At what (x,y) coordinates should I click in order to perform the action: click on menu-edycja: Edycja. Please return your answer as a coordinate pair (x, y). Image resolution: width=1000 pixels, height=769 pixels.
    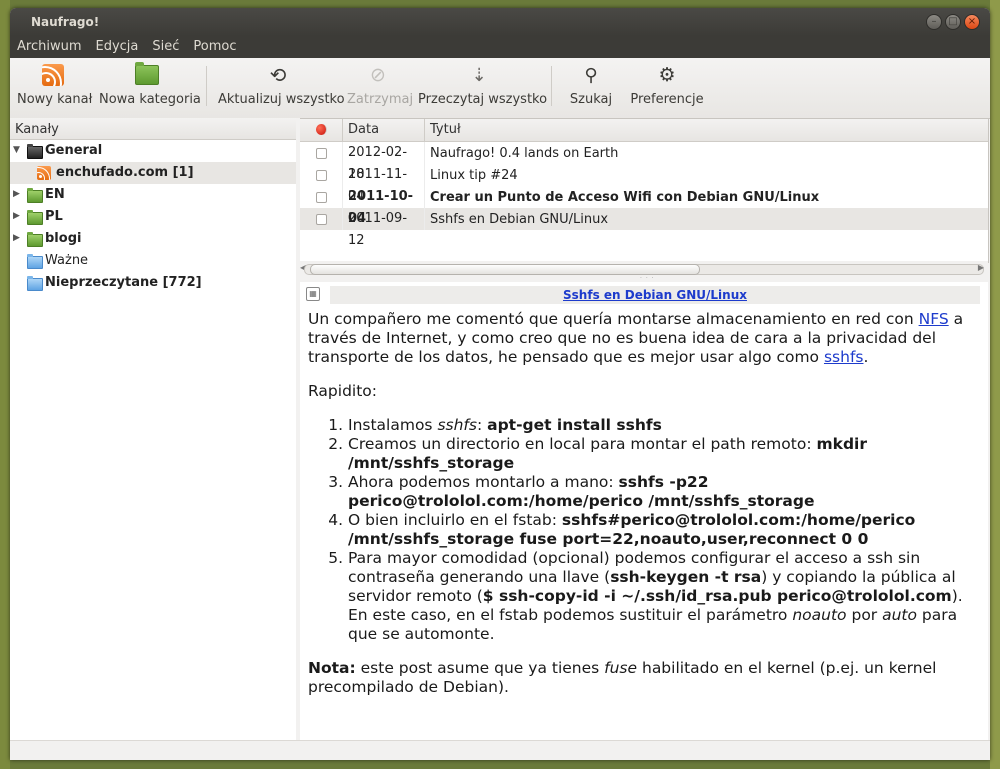
    Looking at the image, I should click on (117, 47).